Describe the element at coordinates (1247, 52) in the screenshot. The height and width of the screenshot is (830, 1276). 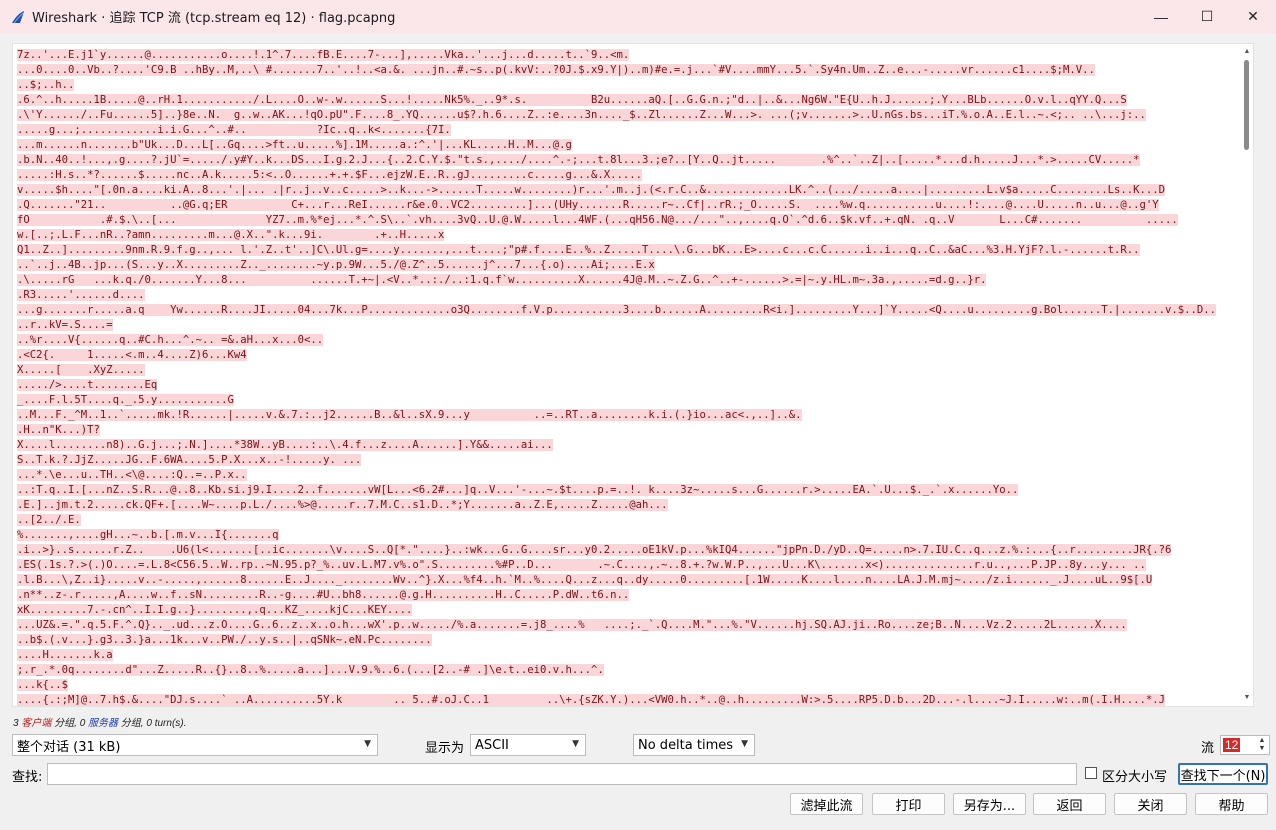
I see `scroll-up-arrow-icon: ▲` at that location.